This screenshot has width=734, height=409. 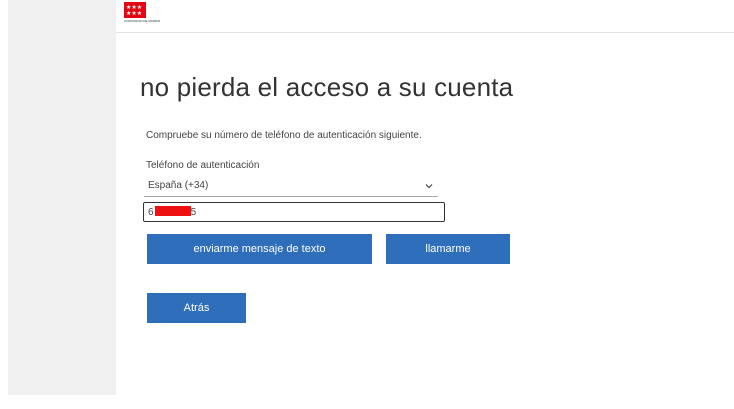 What do you see at coordinates (142, 21) in the screenshot?
I see `logo-text: COMUNIDAD DE MADRID` at bounding box center [142, 21].